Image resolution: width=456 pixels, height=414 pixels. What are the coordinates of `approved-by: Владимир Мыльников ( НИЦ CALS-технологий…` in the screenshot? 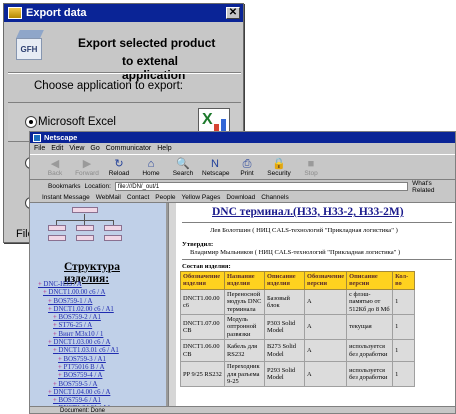 It's located at (295, 252).